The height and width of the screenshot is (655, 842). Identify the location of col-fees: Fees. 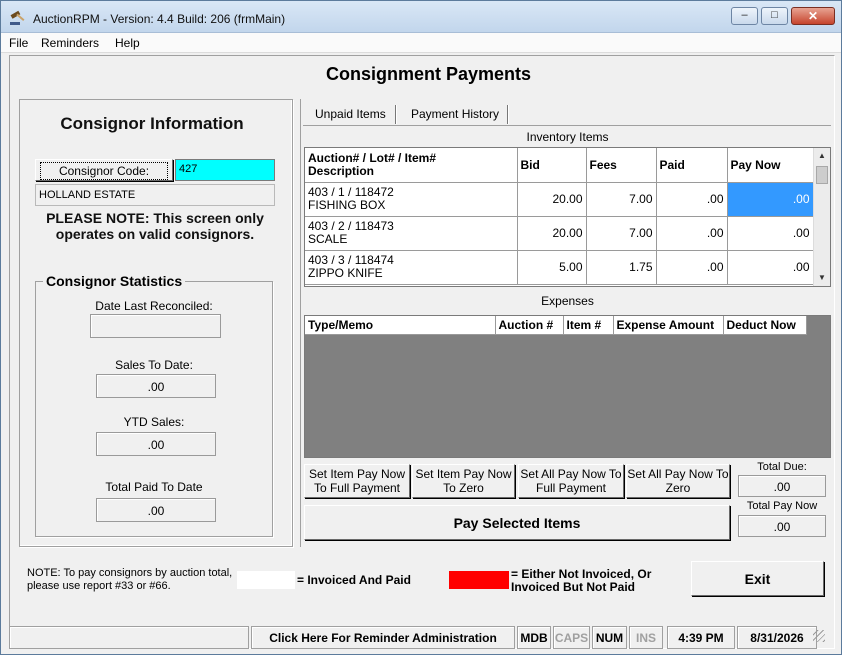
(621, 165).